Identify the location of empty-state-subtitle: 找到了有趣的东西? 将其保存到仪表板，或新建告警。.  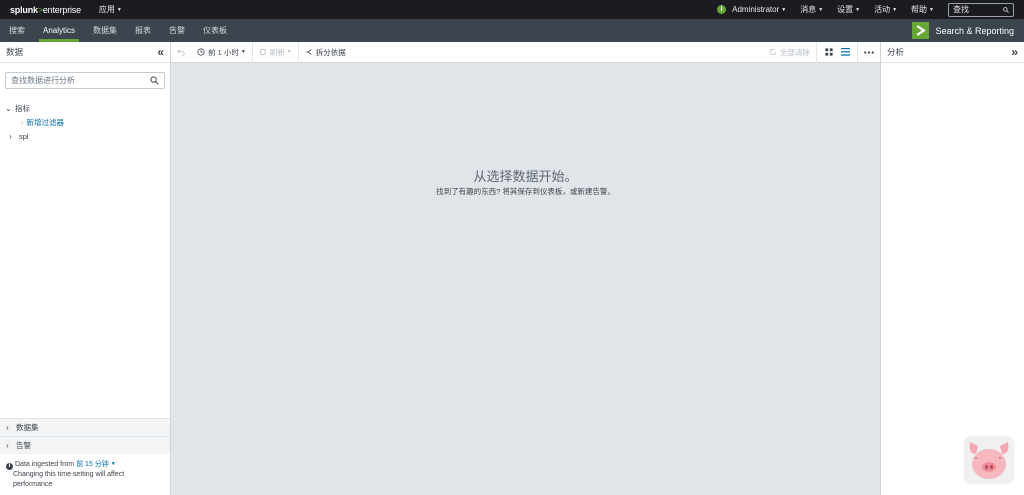
(525, 191).